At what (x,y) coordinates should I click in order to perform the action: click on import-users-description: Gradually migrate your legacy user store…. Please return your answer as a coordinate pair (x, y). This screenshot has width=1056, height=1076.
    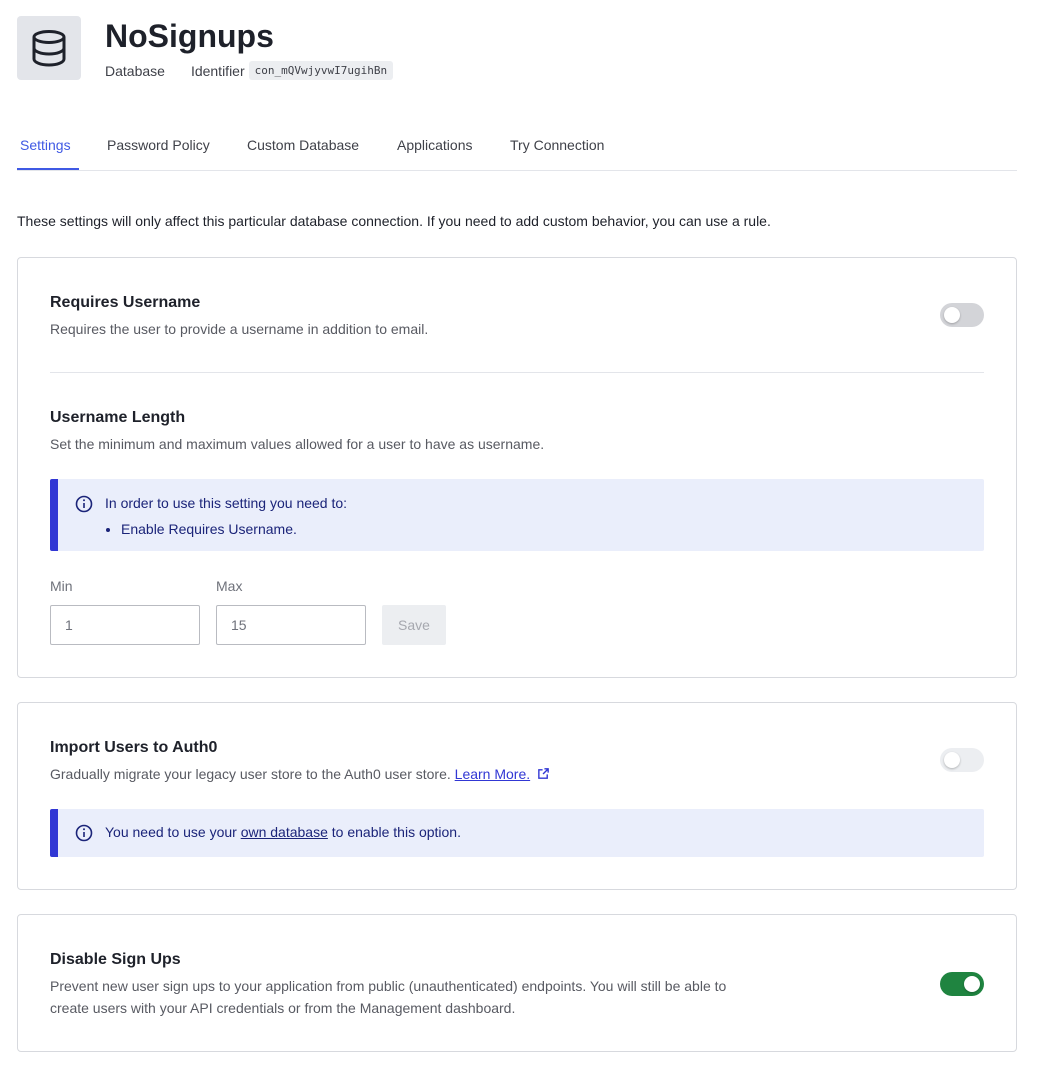
    Looking at the image, I should click on (300, 774).